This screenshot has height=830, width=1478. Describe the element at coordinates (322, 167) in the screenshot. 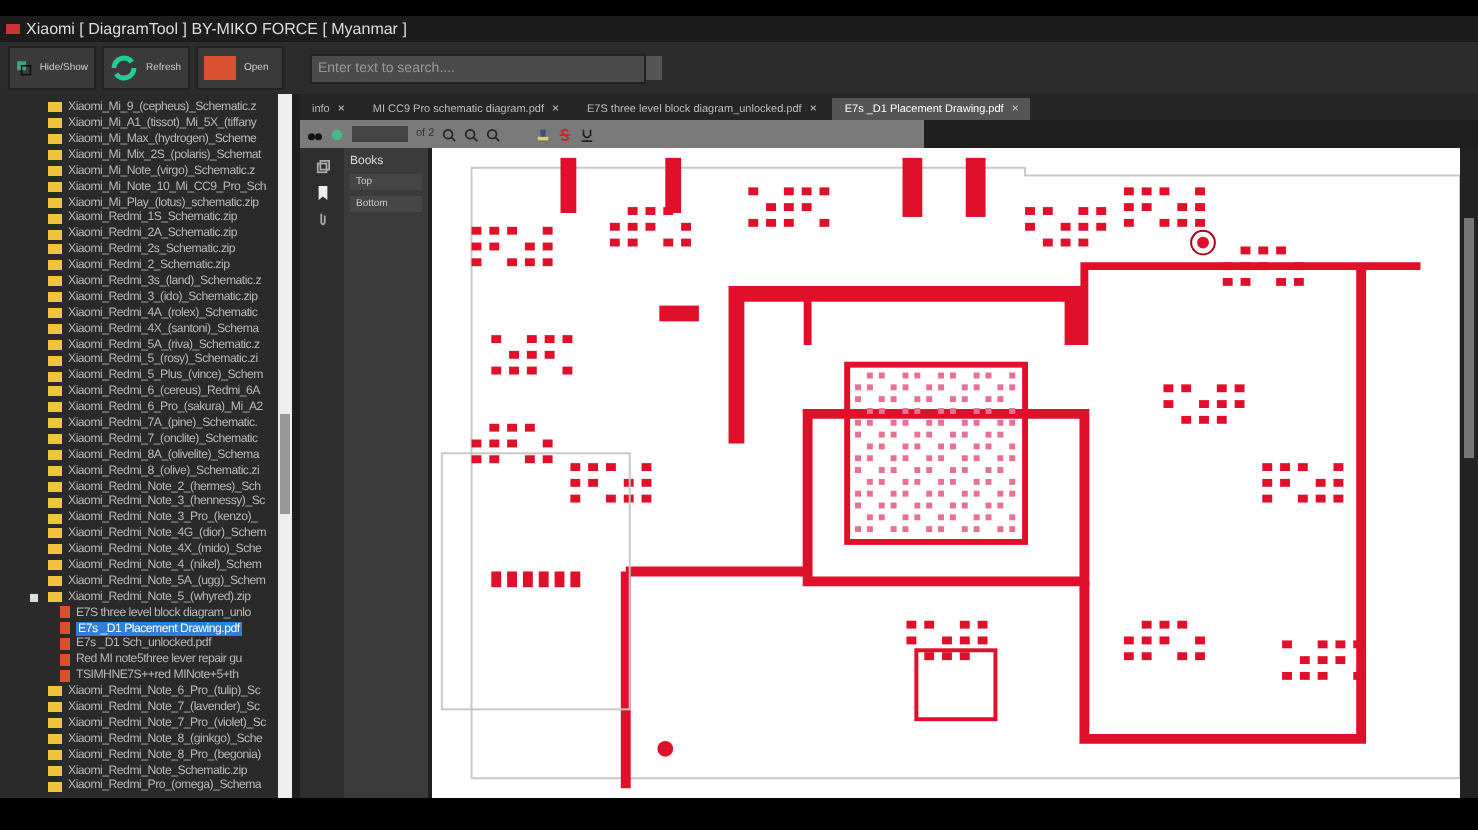

I see `pages-icon` at that location.